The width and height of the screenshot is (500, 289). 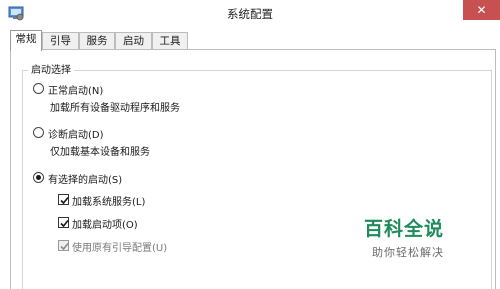 I want to click on watermark-logo-text: 百科全说, so click(x=404, y=229).